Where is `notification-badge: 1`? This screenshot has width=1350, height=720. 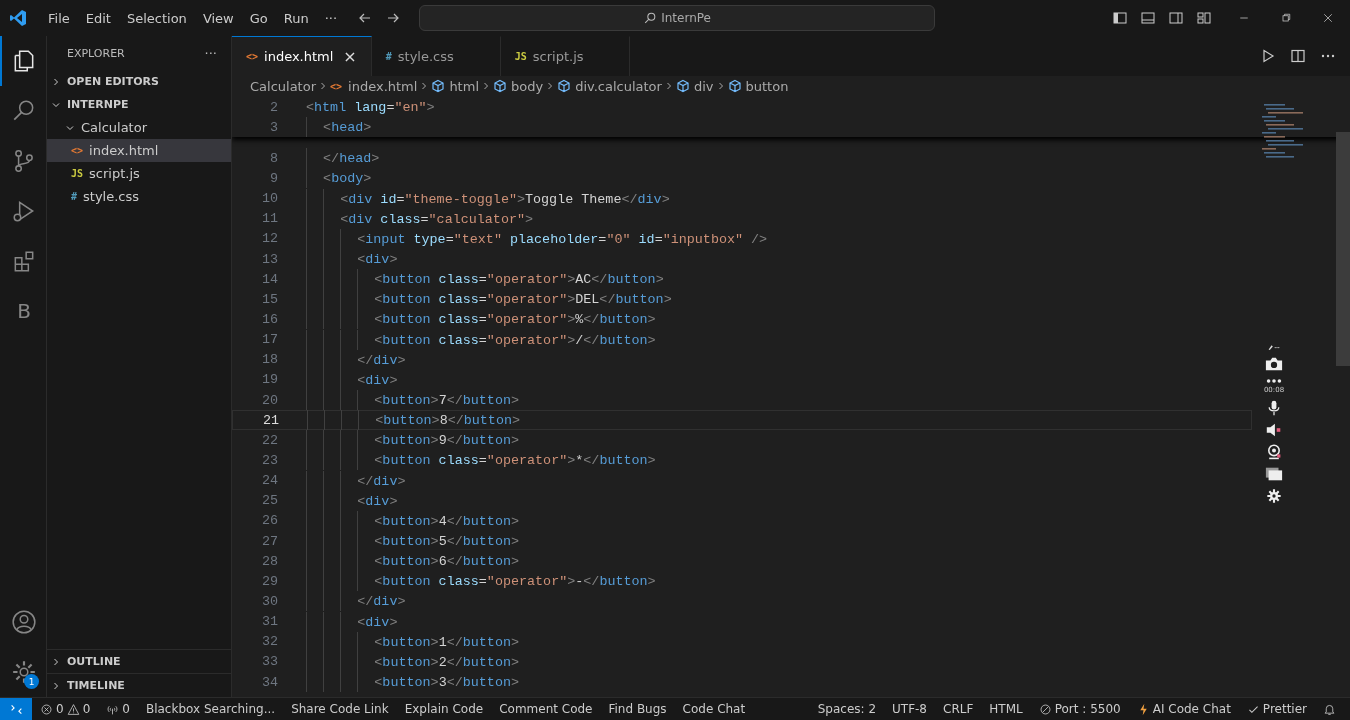 notification-badge: 1 is located at coordinates (31, 681).